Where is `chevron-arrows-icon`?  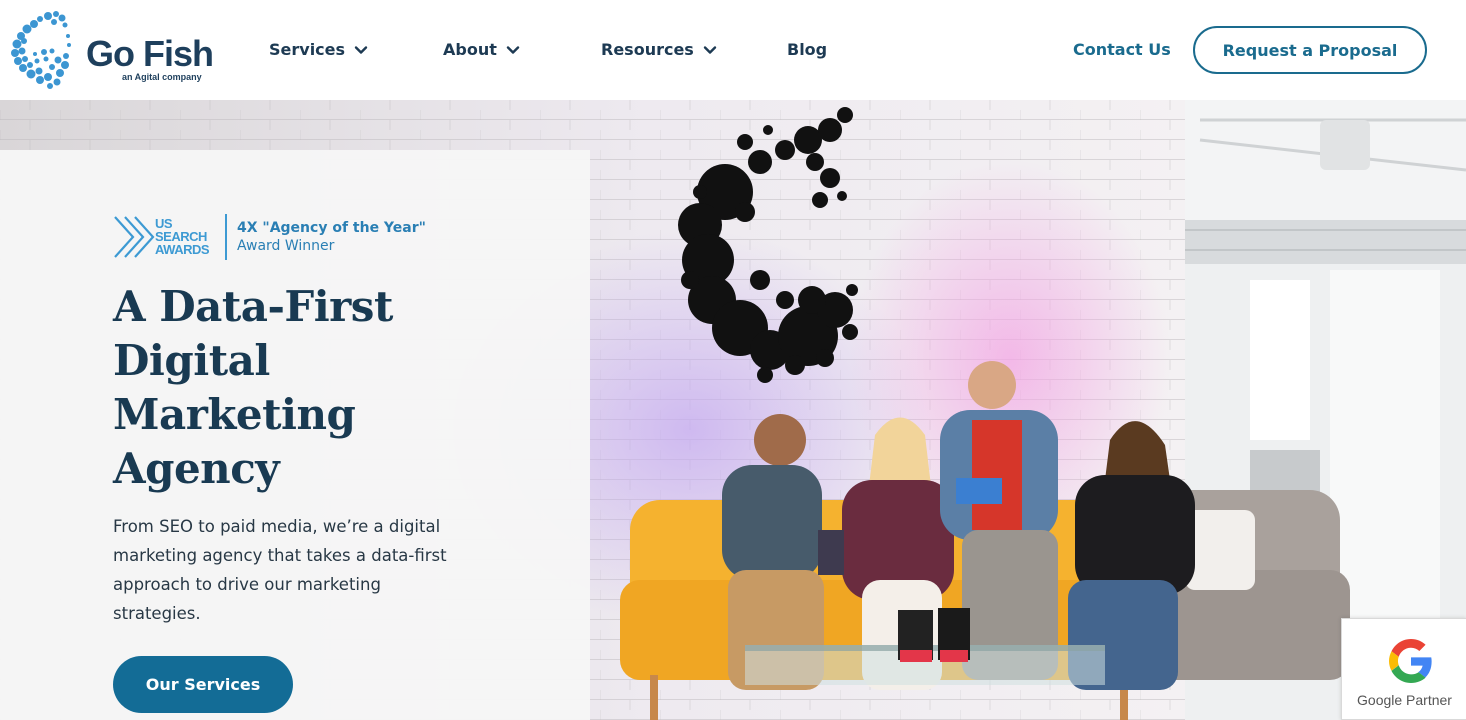
chevron-arrows-icon is located at coordinates (134, 237).